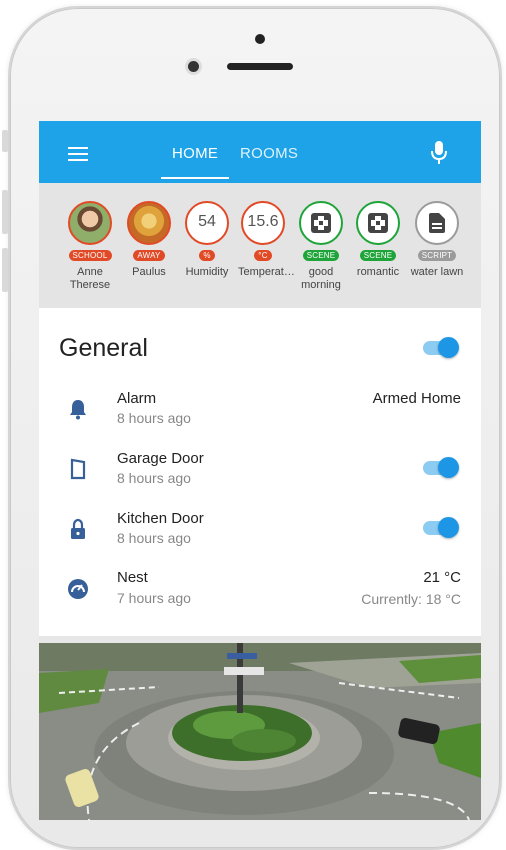  I want to click on entity-name: Alarm, so click(136, 398).